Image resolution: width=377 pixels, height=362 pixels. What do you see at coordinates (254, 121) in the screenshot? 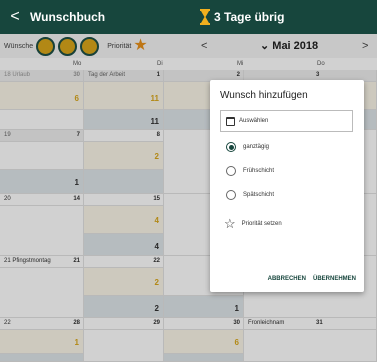
I see `date-select-label: Auswählen` at bounding box center [254, 121].